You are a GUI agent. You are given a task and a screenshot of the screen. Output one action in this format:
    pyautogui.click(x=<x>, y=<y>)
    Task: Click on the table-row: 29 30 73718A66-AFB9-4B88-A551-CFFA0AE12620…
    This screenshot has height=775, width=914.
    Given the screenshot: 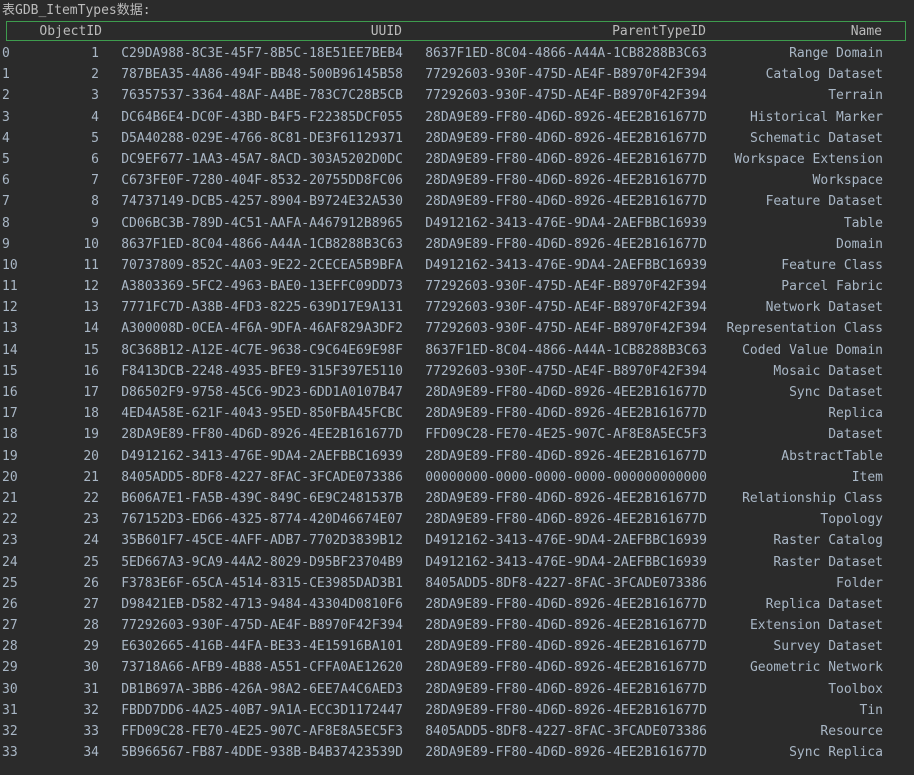 What is the action you would take?
    pyautogui.click(x=457, y=667)
    